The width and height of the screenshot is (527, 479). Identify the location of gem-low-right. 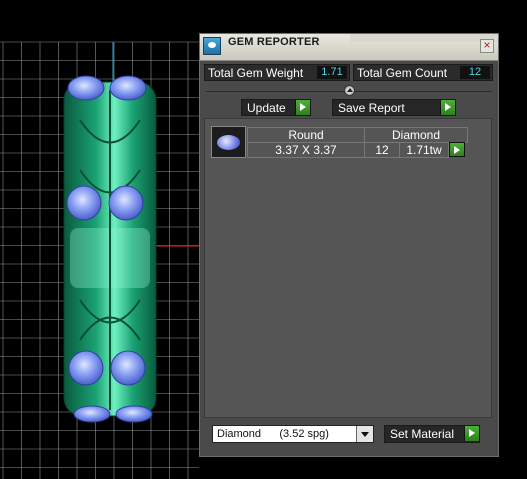
(128, 368).